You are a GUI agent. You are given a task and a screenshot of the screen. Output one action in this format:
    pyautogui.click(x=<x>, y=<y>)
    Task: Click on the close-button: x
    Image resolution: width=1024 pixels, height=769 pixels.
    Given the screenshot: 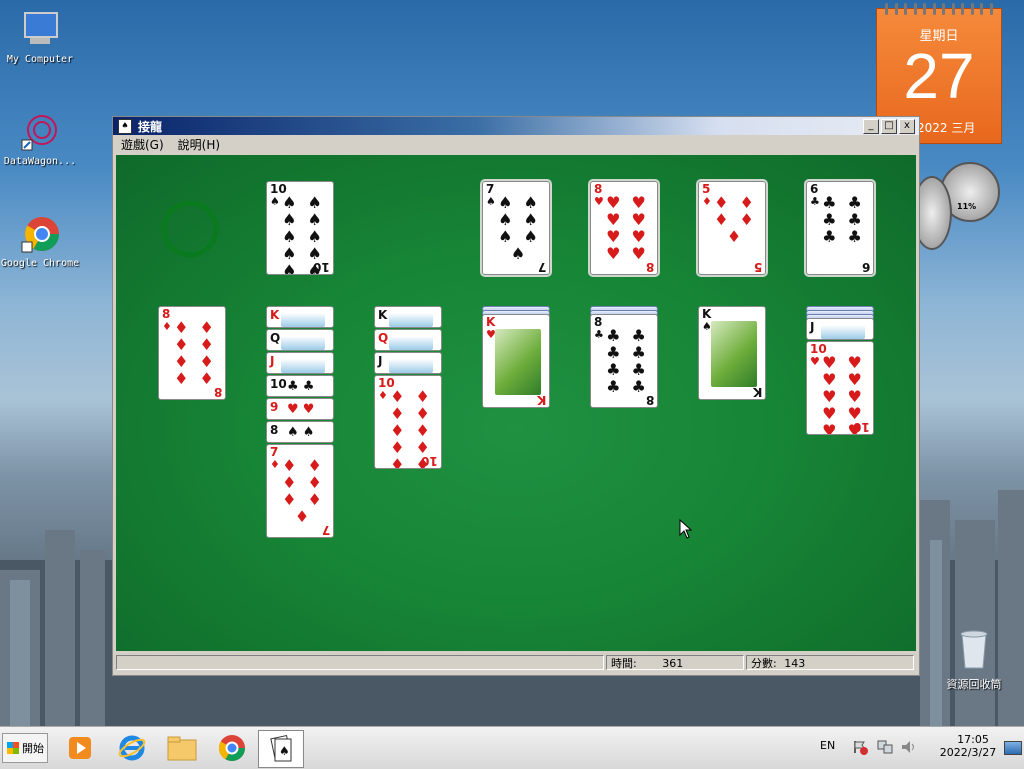 What is the action you would take?
    pyautogui.click(x=907, y=126)
    